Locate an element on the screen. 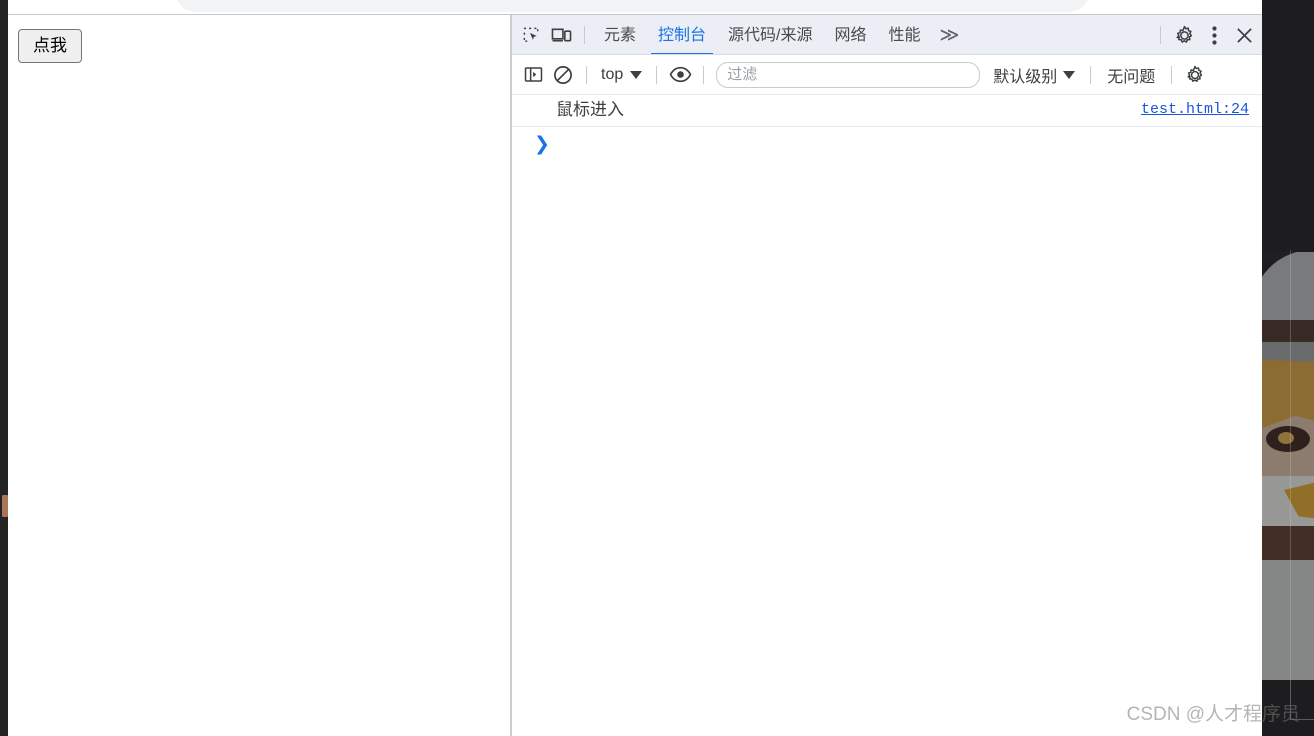  desktop-wallpaper-character is located at coordinates (1288, 465).